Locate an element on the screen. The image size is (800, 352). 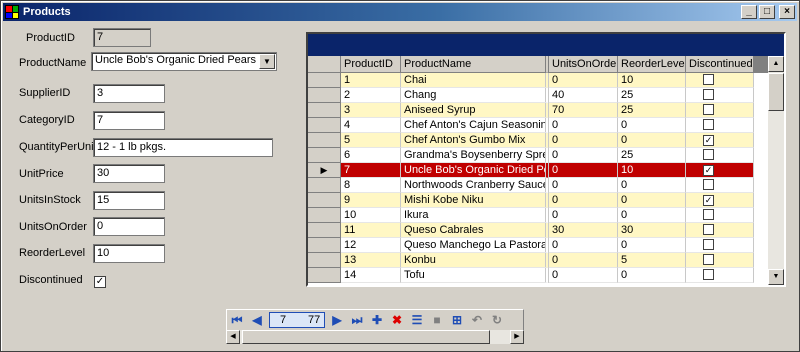
chevron-down-icon: ▼ is located at coordinates (267, 61).